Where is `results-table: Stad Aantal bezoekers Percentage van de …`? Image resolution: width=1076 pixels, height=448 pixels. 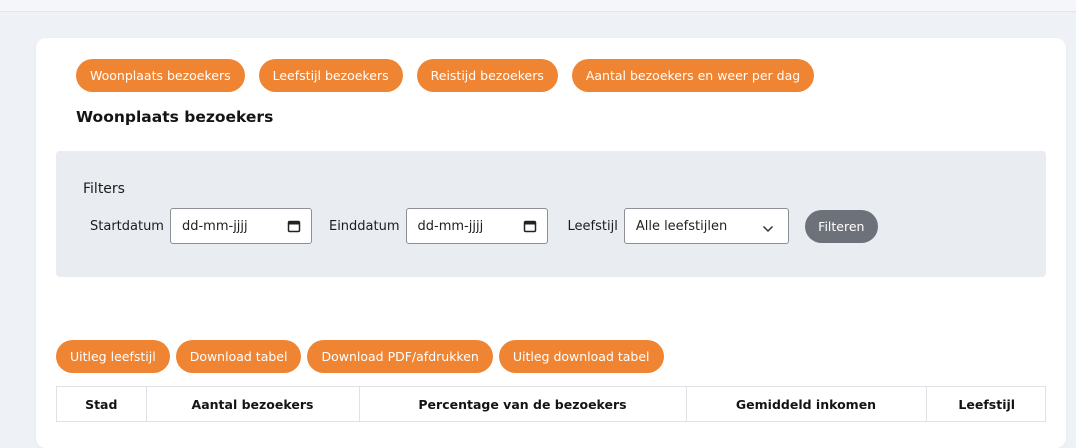
results-table: Stad Aantal bezoekers Percentage van de … is located at coordinates (551, 404).